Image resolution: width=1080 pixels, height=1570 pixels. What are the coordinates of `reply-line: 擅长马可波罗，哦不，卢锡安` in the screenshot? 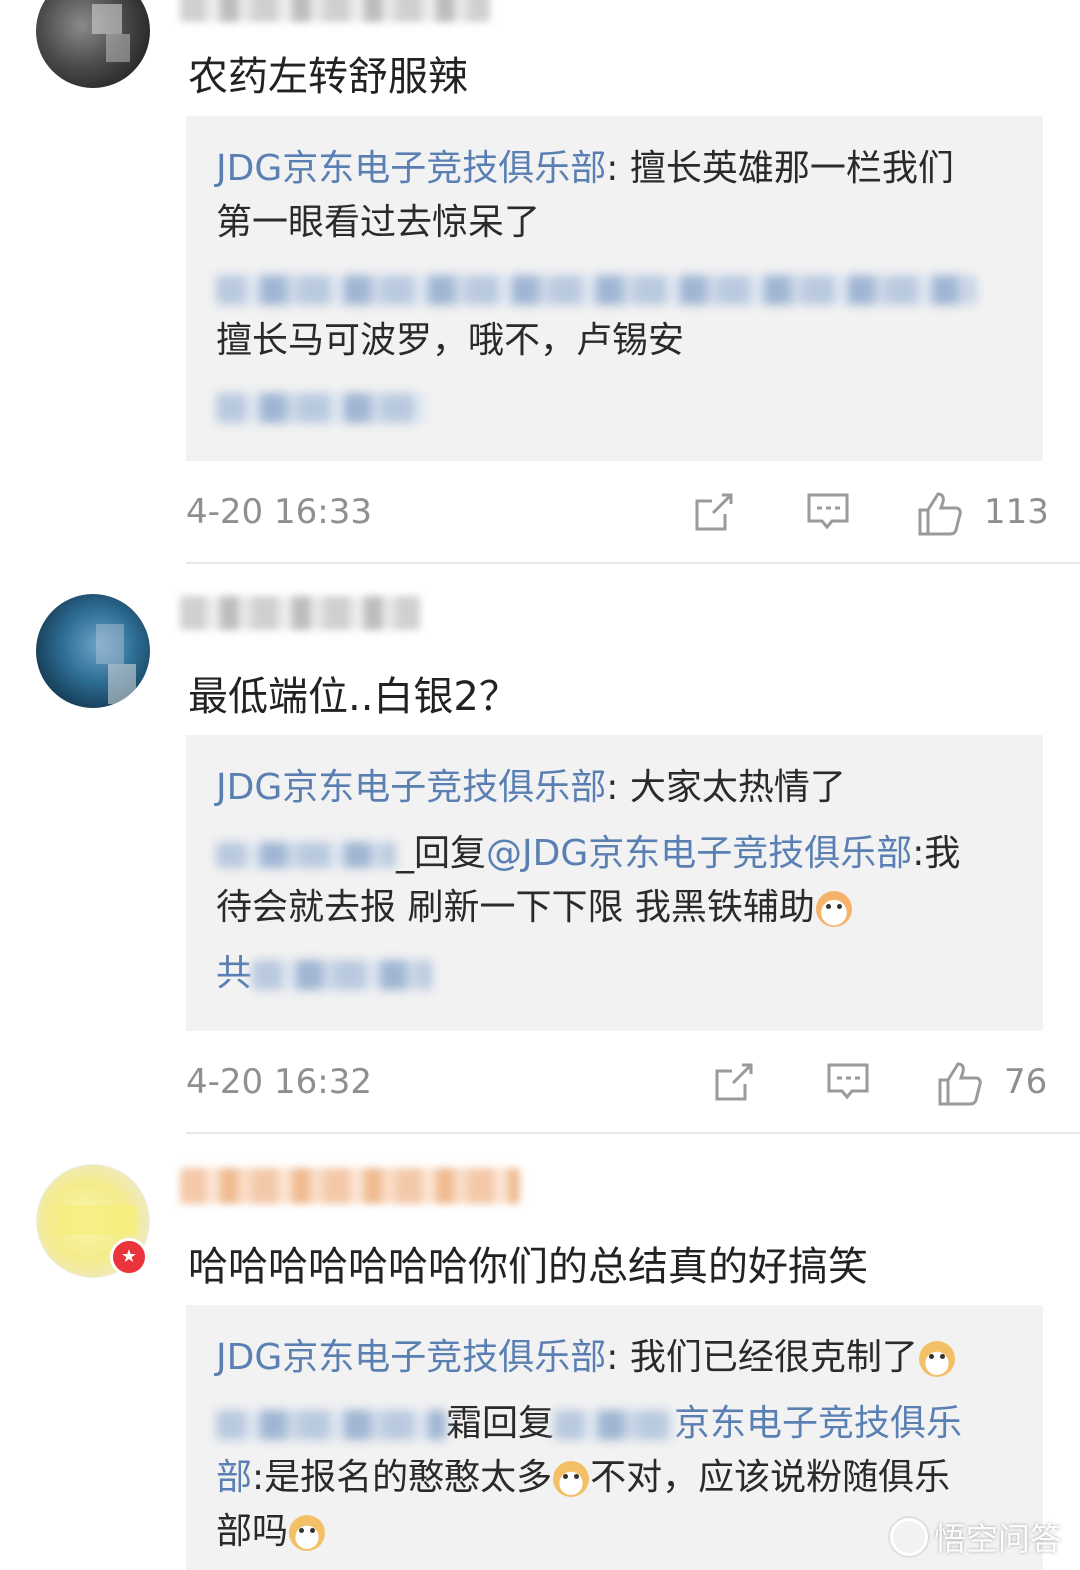 It's located at (450, 340).